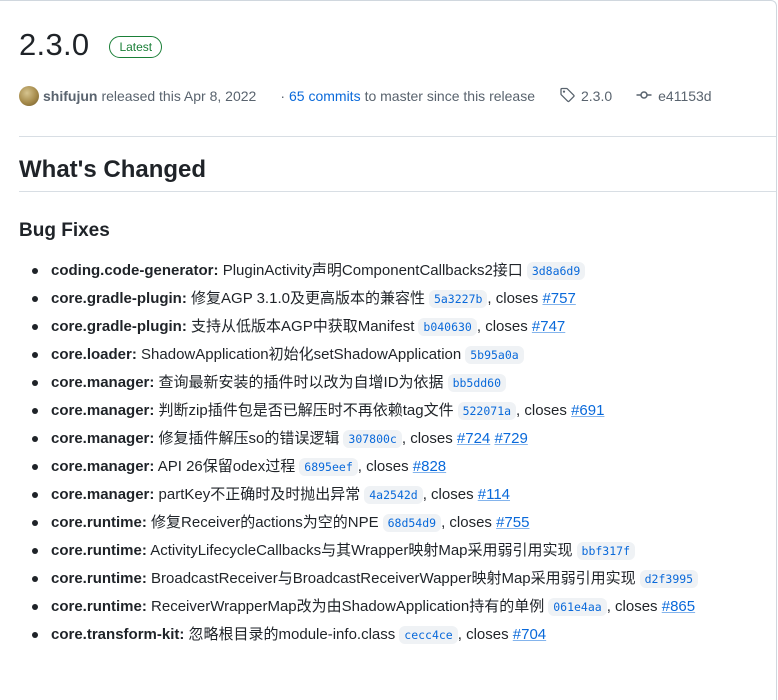  Describe the element at coordinates (577, 607) in the screenshot. I see `commit-sha-link: 061e4aa` at that location.